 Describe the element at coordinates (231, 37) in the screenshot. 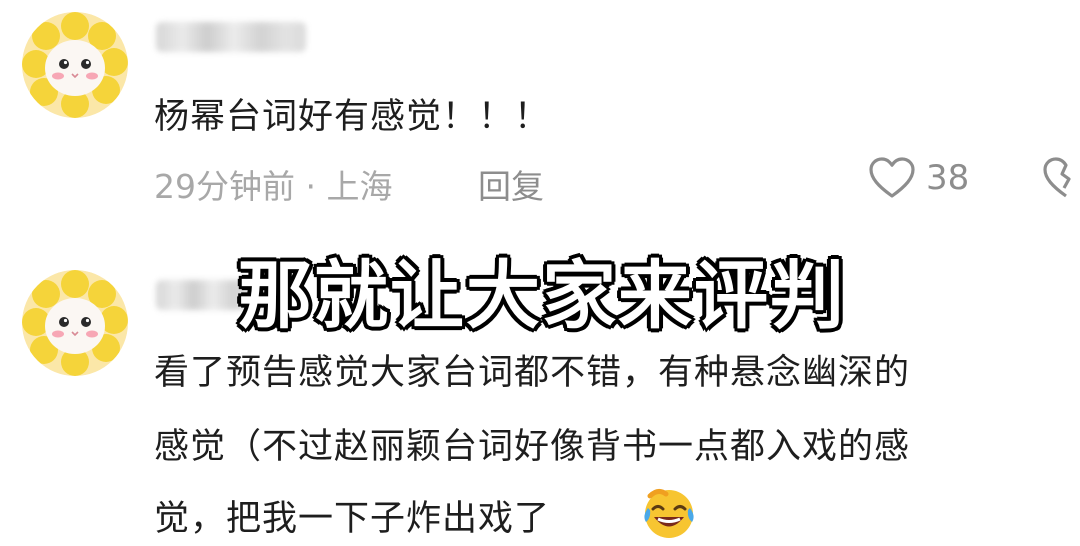

I see `username-blurred` at that location.